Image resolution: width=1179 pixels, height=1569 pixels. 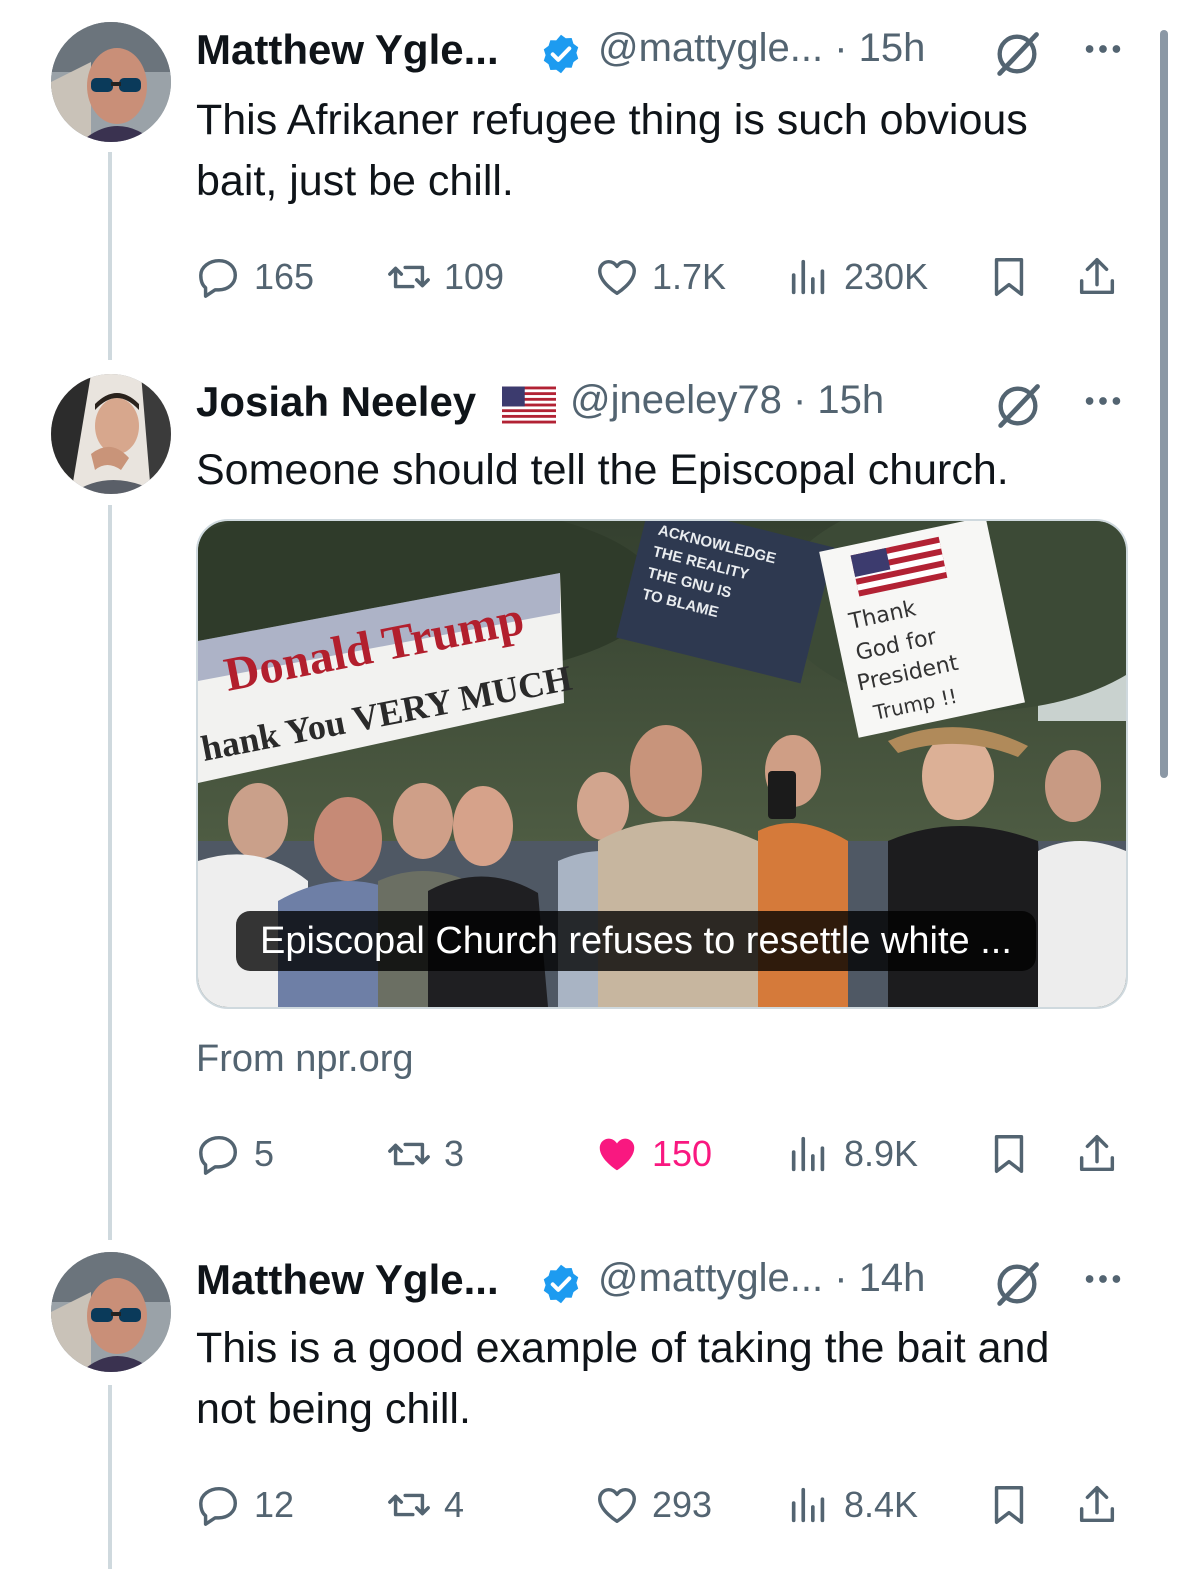 I want to click on reply-count: 5, so click(x=264, y=1153).